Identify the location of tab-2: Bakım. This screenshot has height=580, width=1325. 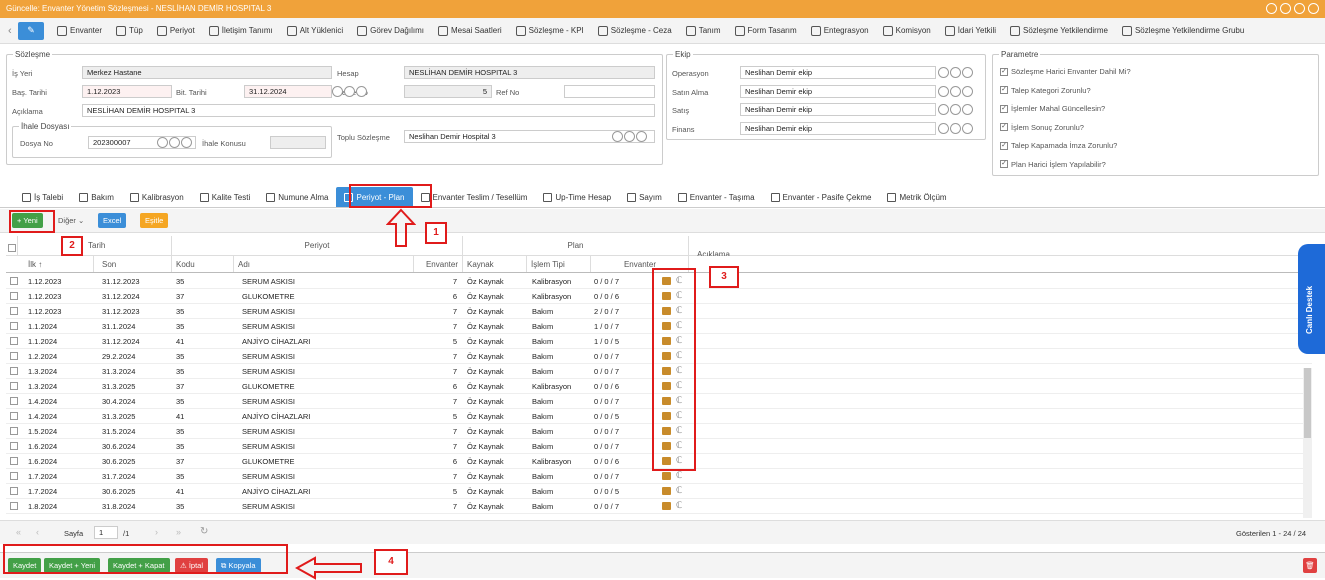
(96, 197).